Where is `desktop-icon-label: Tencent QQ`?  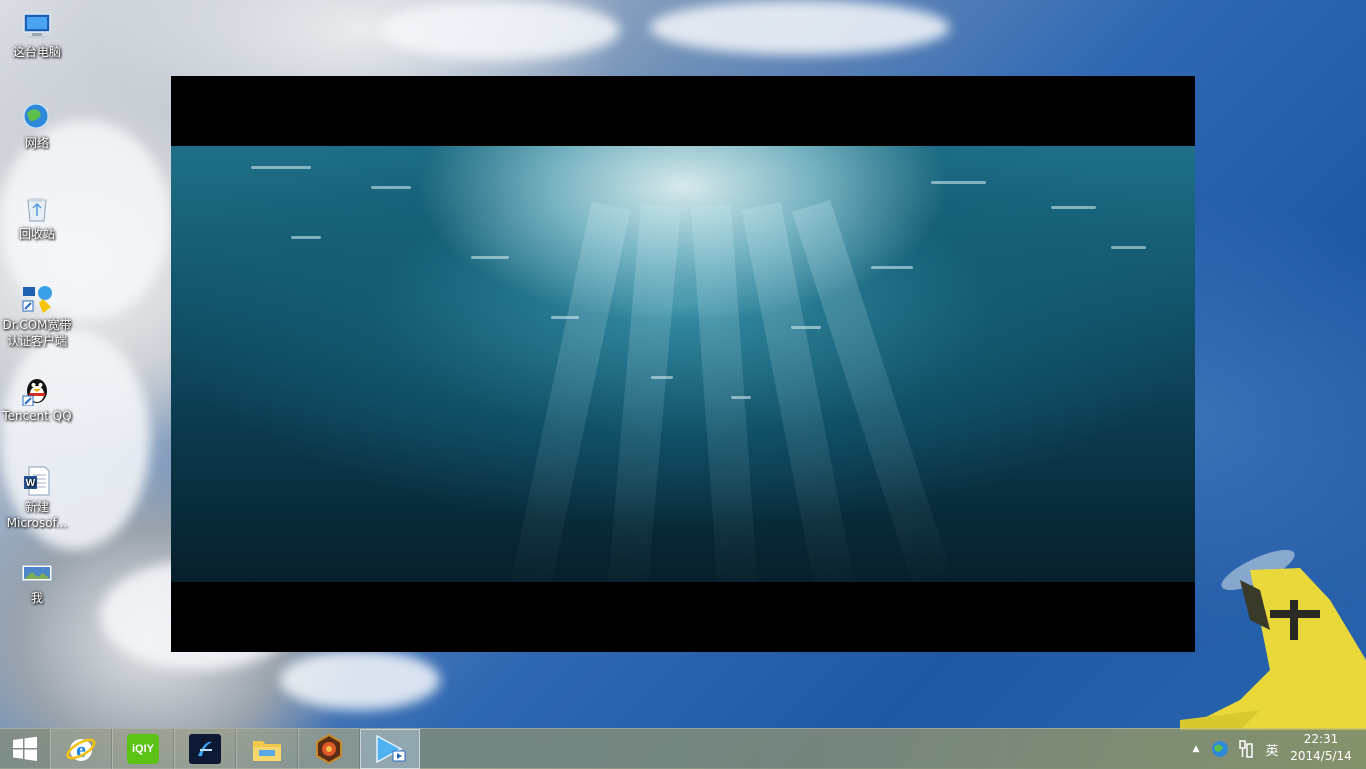 desktop-icon-label: Tencent QQ is located at coordinates (37, 416).